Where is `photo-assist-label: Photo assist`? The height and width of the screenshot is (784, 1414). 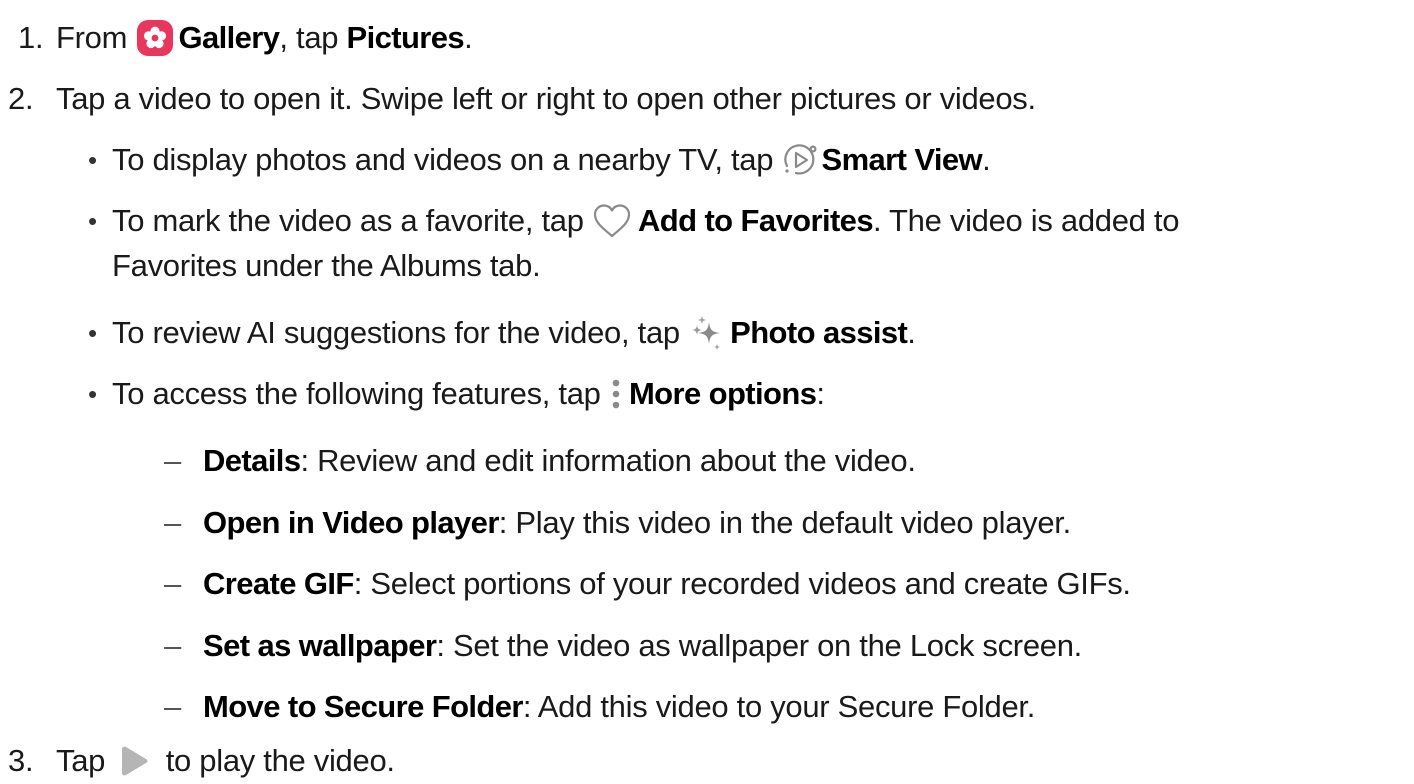 photo-assist-label: Photo assist is located at coordinates (819, 332).